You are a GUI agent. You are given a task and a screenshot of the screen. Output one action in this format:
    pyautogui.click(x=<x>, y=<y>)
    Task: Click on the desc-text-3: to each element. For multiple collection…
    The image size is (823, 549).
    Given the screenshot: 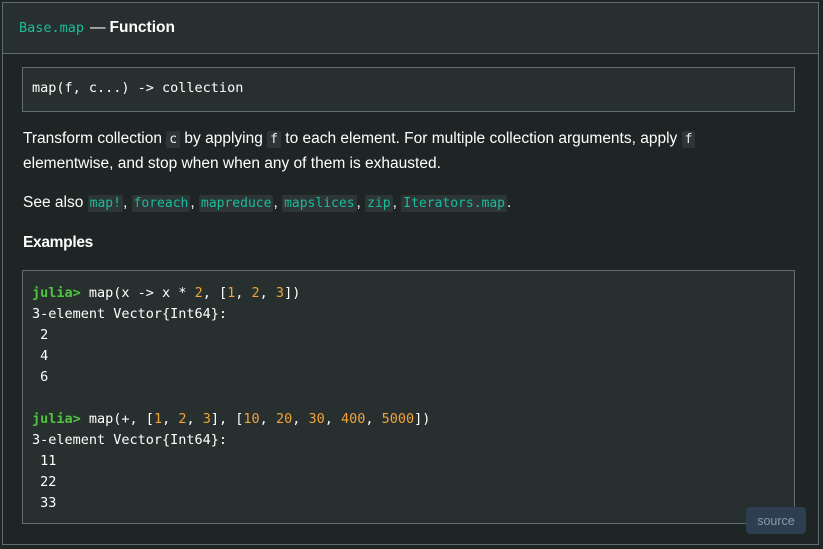 What is the action you would take?
    pyautogui.click(x=481, y=138)
    